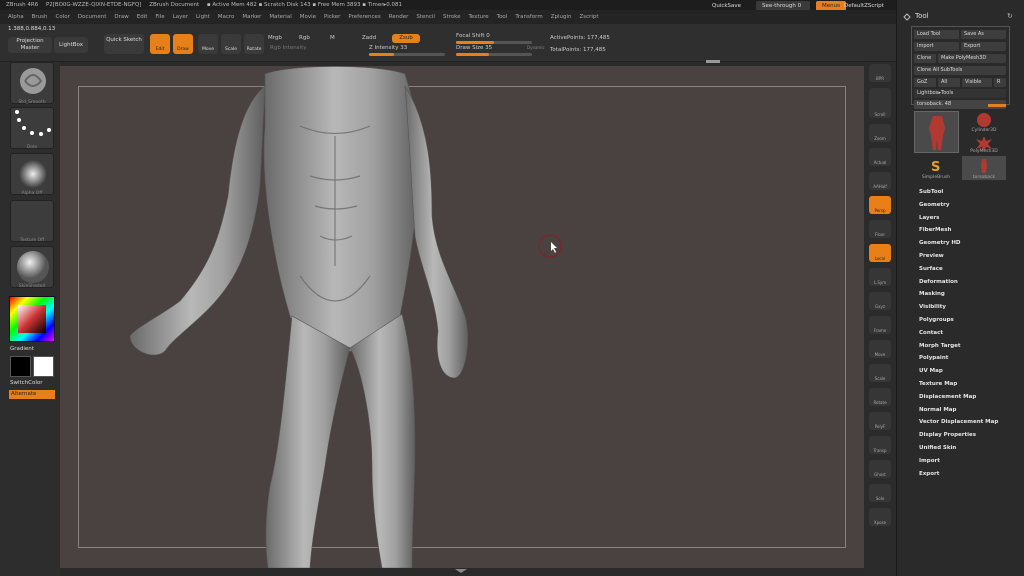  What do you see at coordinates (880, 373) in the screenshot?
I see `scale-icon: Scale` at bounding box center [880, 373].